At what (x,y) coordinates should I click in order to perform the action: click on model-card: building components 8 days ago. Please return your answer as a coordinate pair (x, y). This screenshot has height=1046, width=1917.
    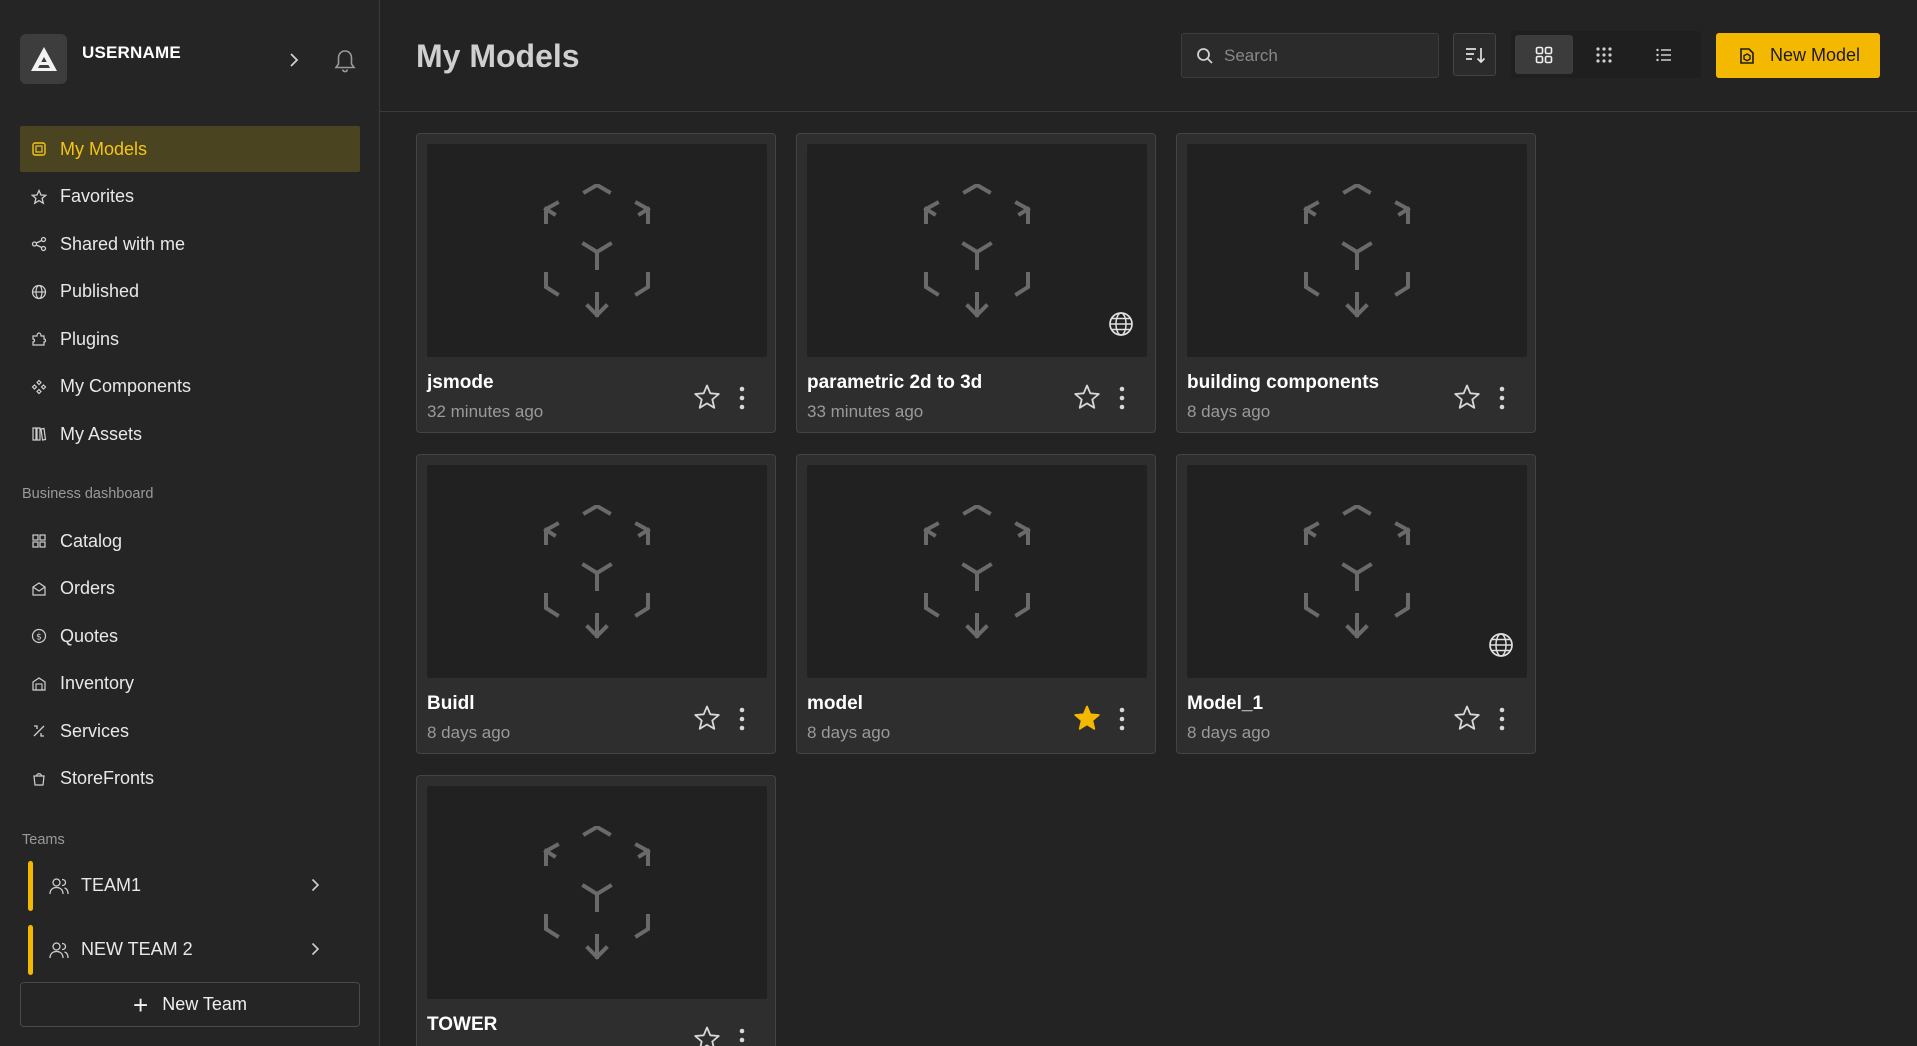
    Looking at the image, I should click on (1356, 283).